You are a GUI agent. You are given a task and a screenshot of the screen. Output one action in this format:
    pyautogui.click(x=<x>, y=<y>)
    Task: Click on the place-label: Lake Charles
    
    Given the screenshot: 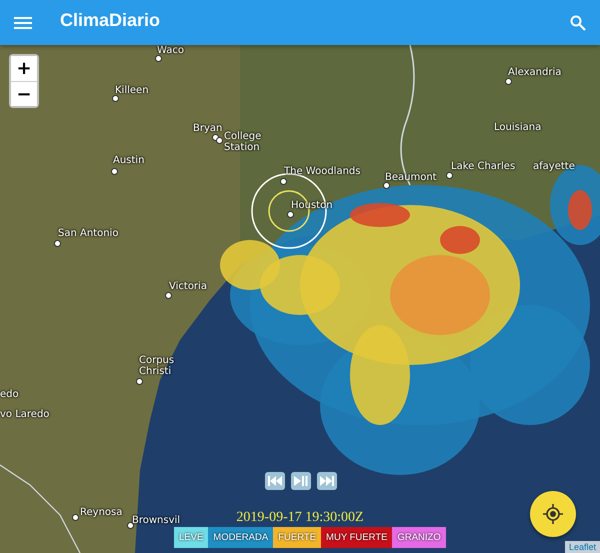 What is the action you would take?
    pyautogui.click(x=483, y=166)
    